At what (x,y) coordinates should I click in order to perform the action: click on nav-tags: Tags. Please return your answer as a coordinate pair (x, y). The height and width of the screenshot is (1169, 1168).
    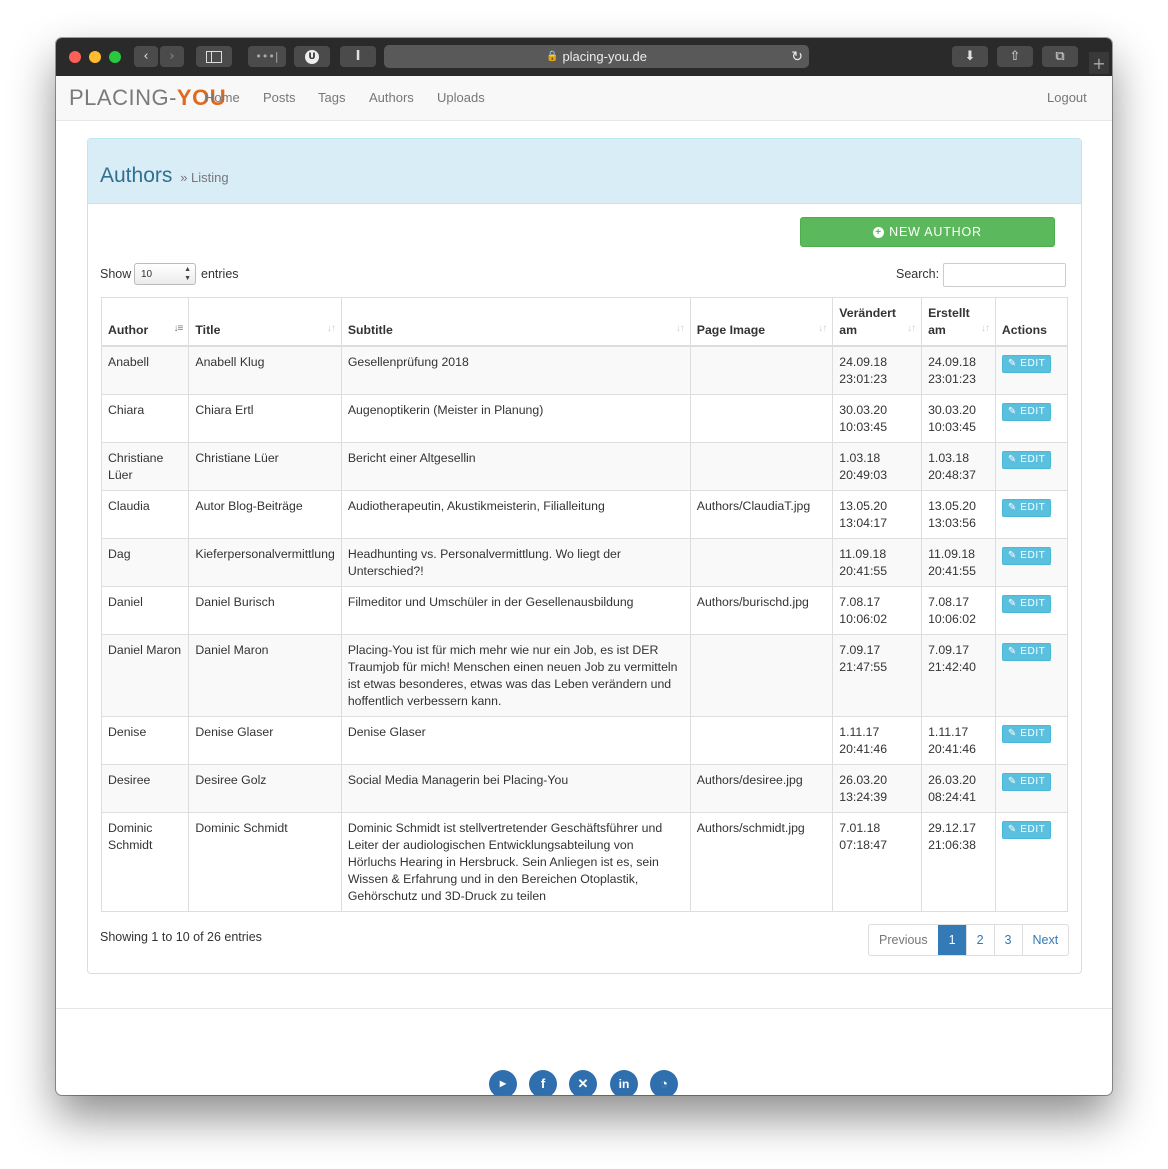
    Looking at the image, I should click on (331, 97).